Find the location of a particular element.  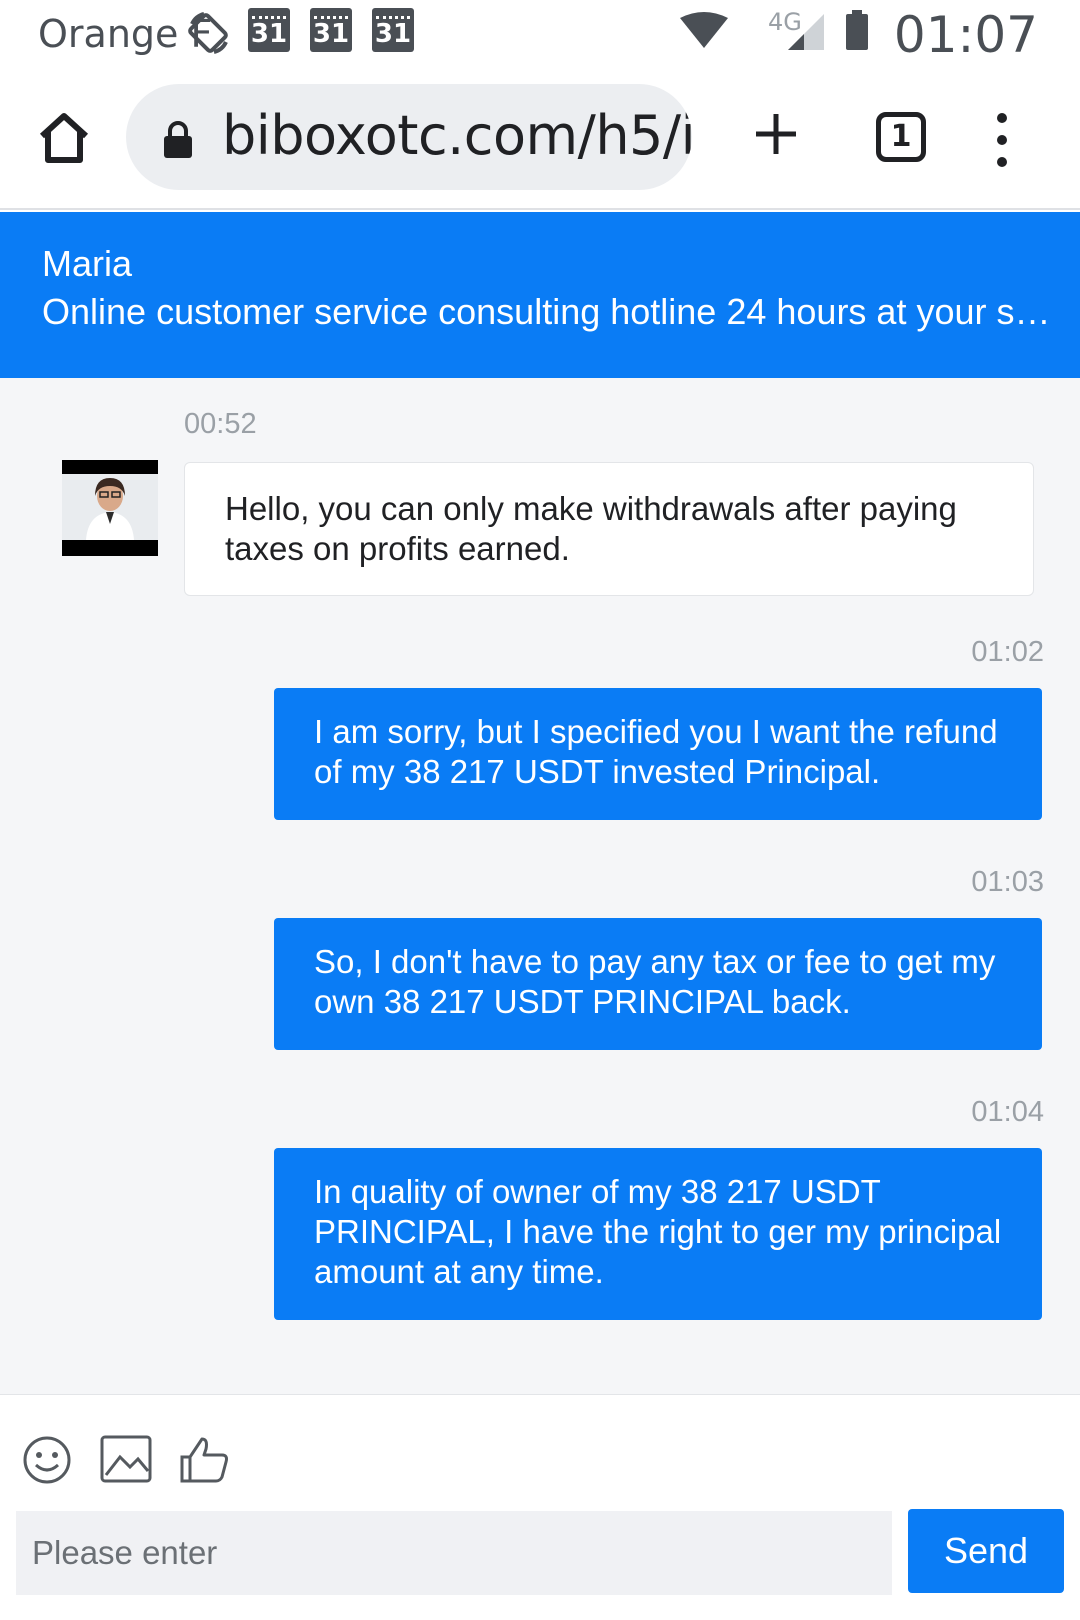

home-button is located at coordinates (64, 138).